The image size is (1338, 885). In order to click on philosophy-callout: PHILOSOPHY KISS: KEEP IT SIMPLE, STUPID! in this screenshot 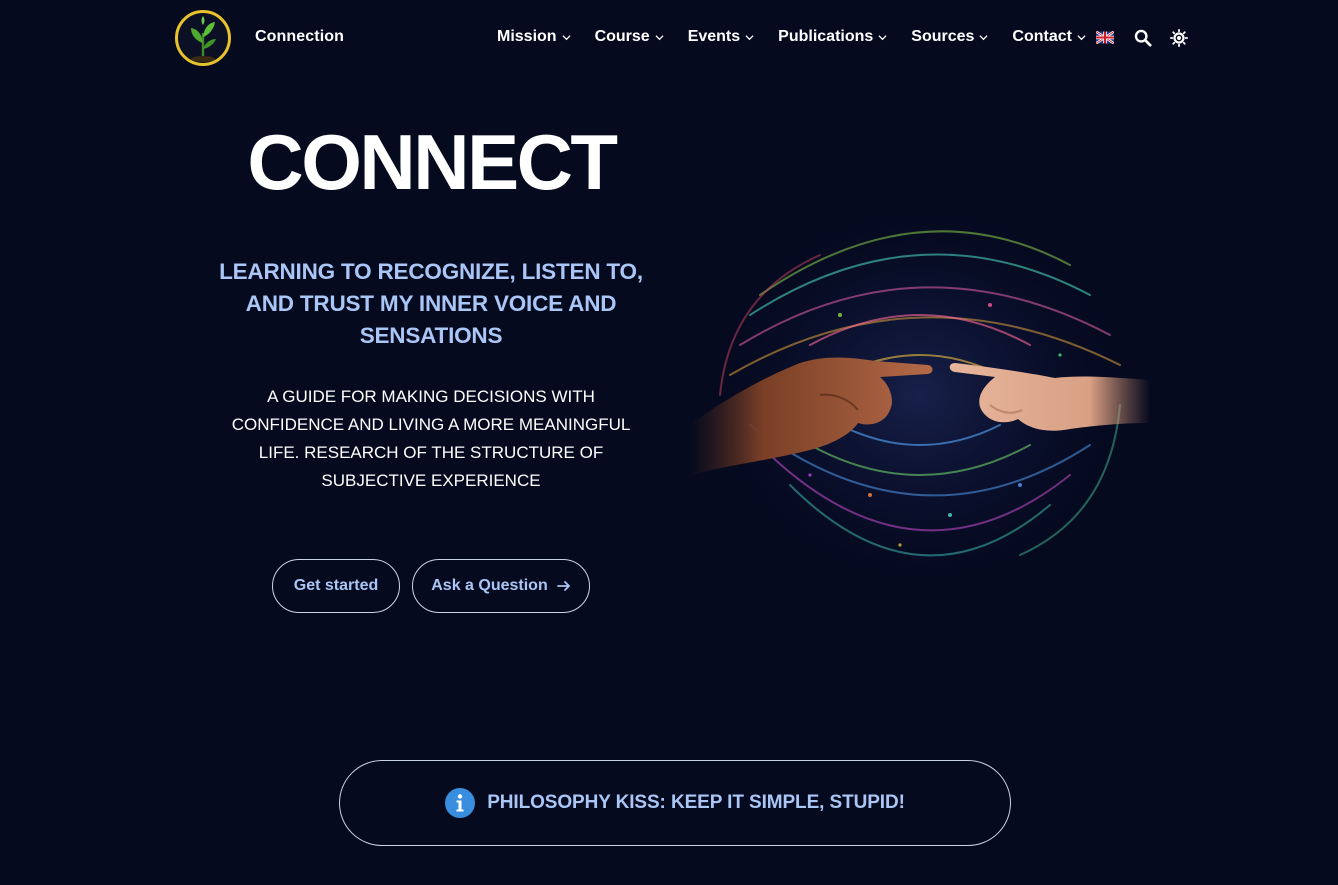, I will do `click(675, 803)`.